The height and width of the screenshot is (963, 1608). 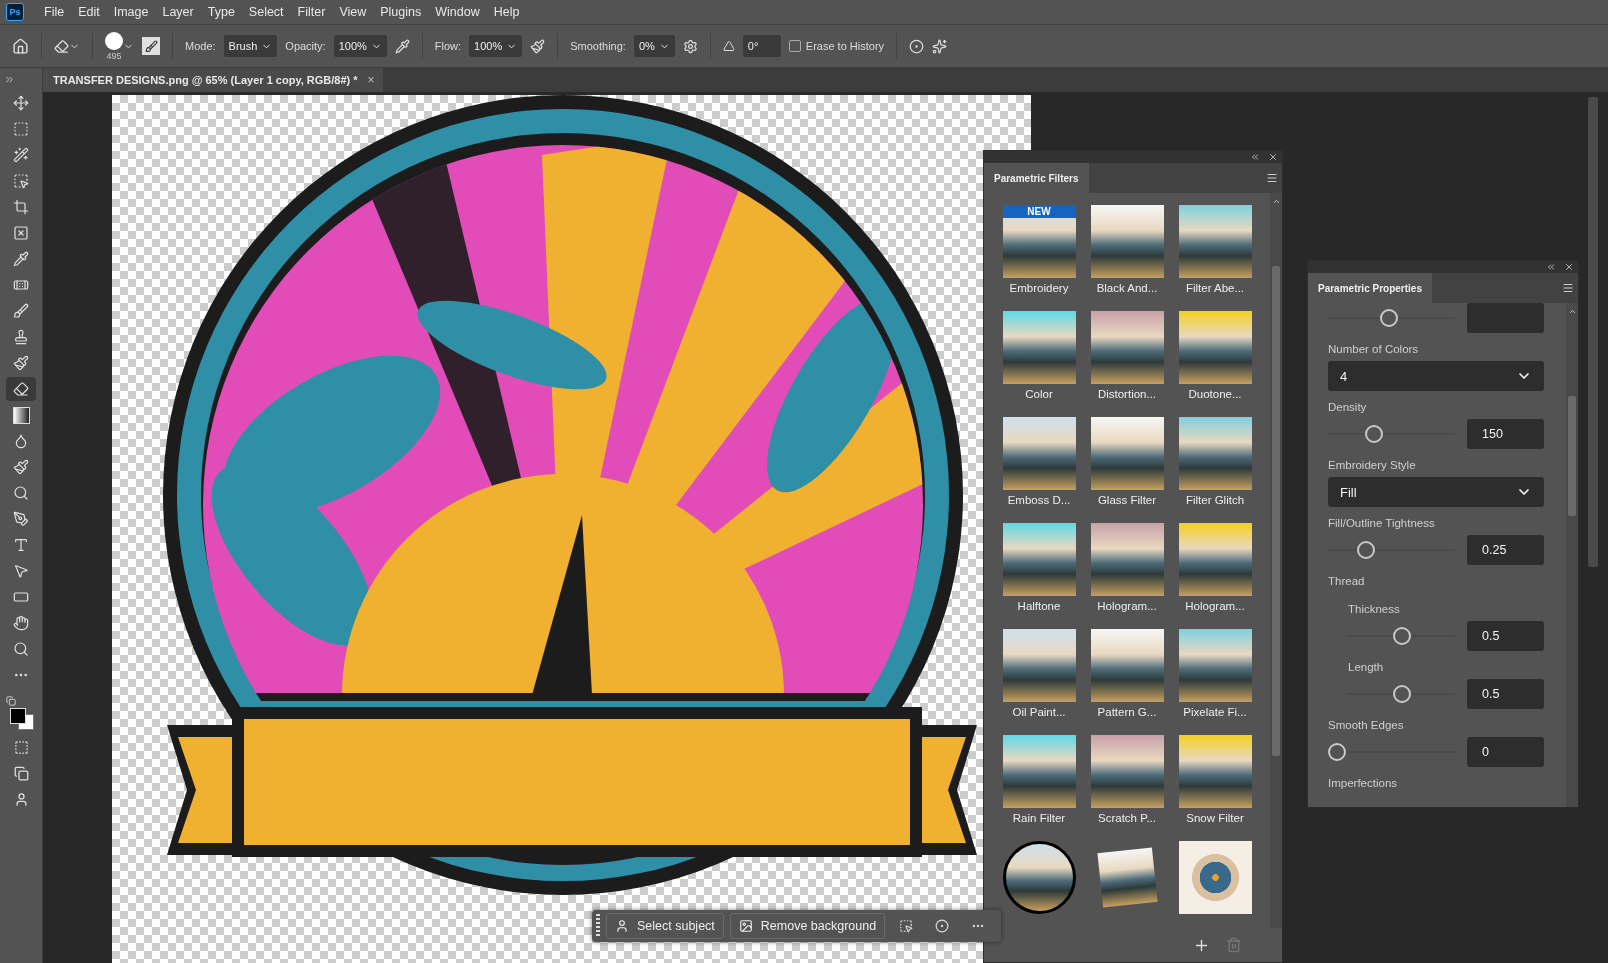 I want to click on stamp-icon, so click(x=21, y=337).